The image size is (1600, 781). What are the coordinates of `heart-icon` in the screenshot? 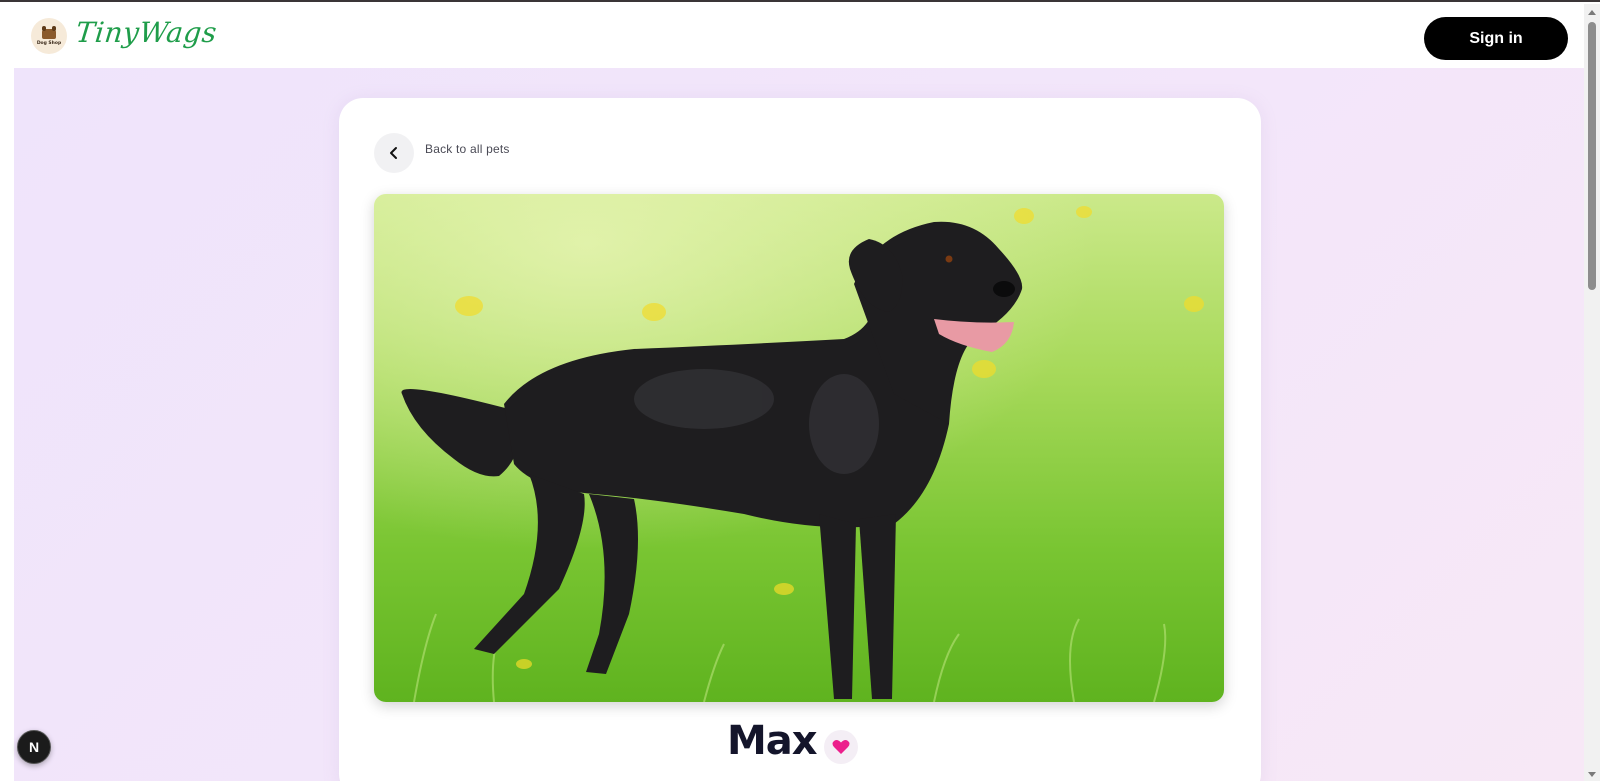 It's located at (841, 747).